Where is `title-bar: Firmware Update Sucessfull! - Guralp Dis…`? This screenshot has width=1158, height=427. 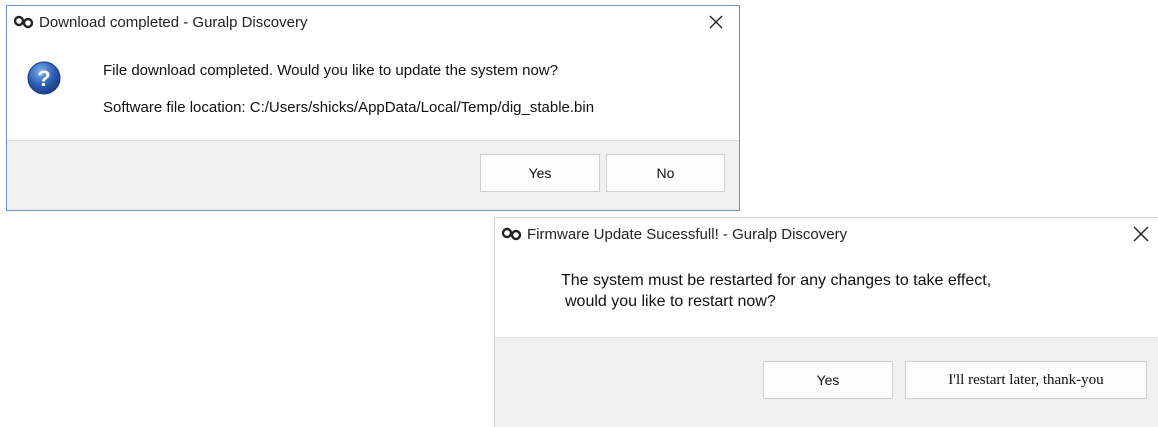 title-bar: Firmware Update Sucessfull! - Guralp Dis… is located at coordinates (826, 234).